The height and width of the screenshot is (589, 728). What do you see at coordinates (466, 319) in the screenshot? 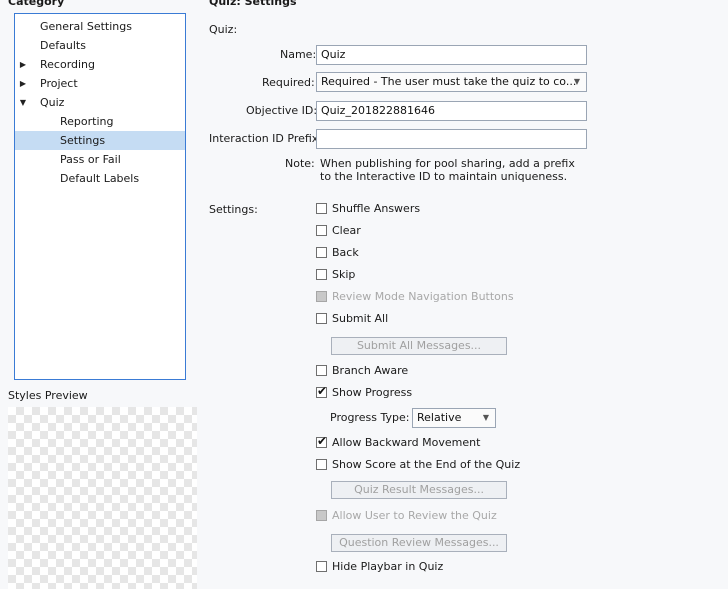
I see `submit-all-checkbox: Submit All` at bounding box center [466, 319].